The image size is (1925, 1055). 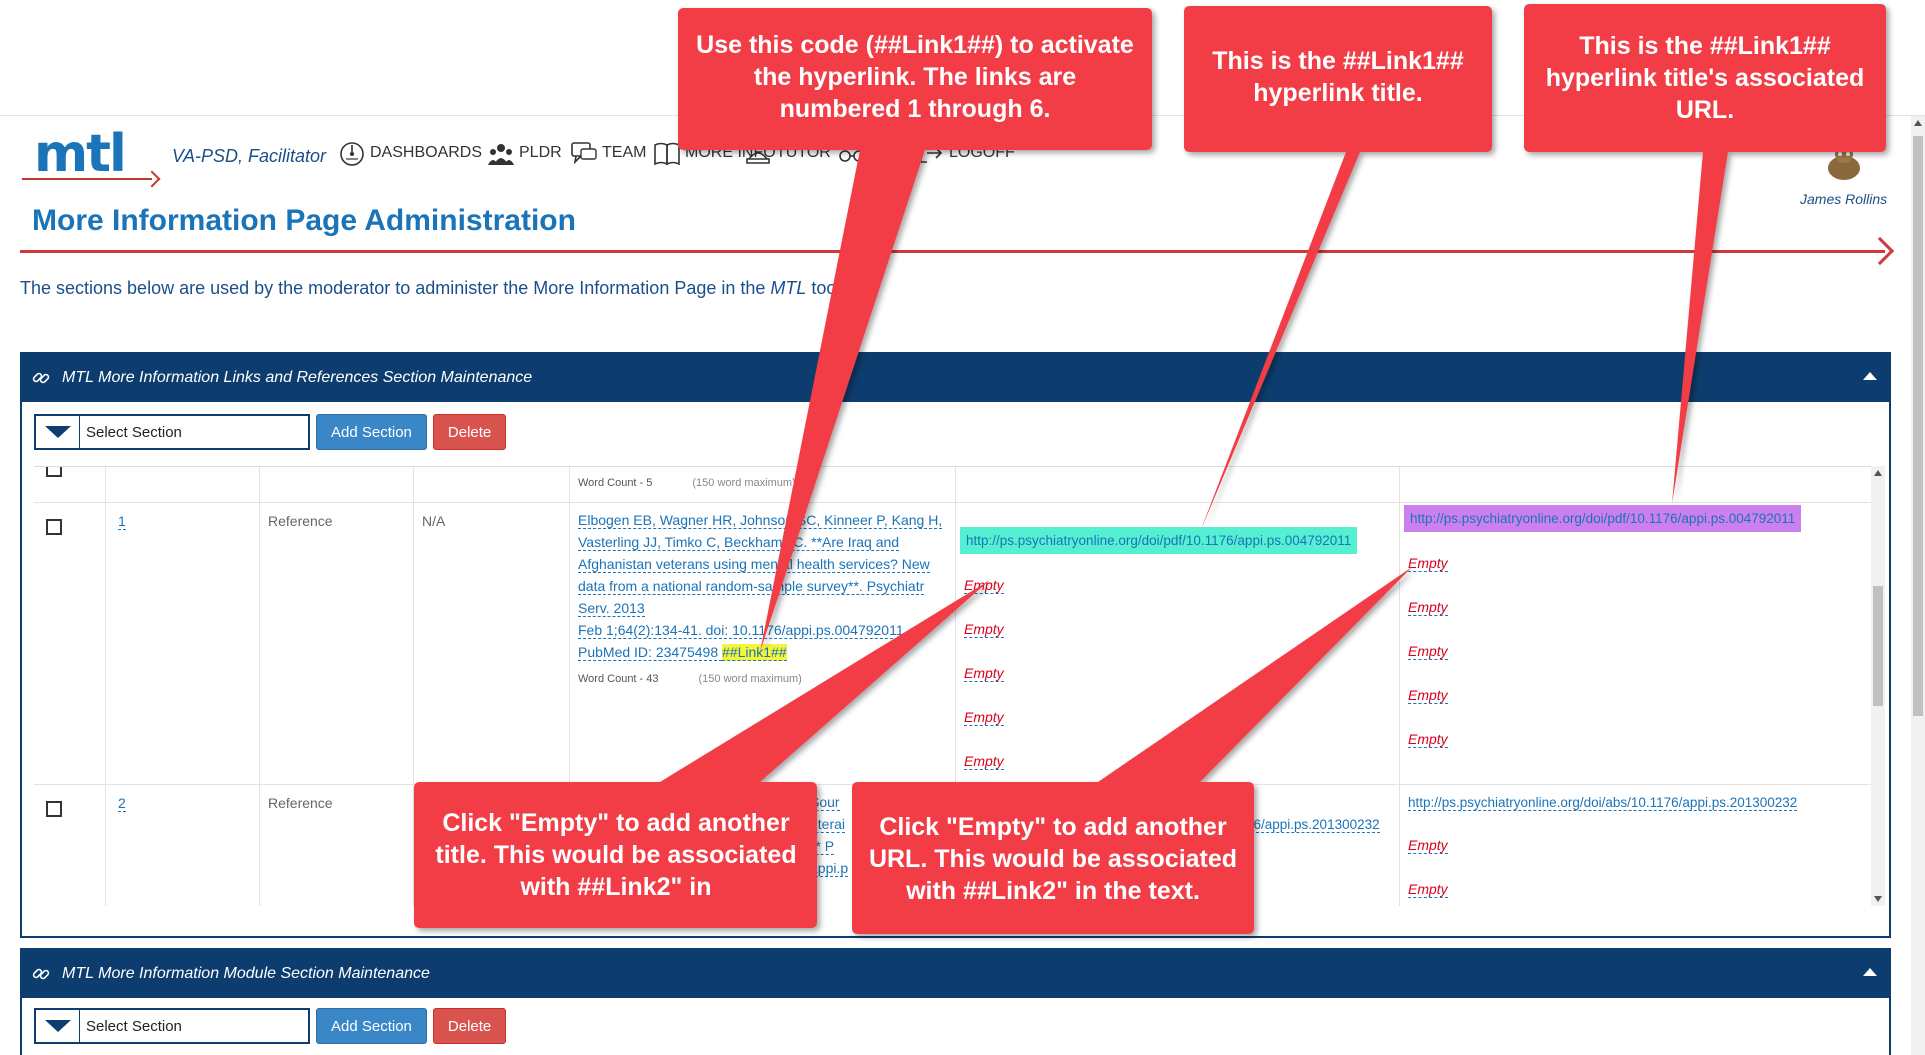 I want to click on reference-cell: Word Count - 5 (150 word maximum), so click(x=763, y=484).